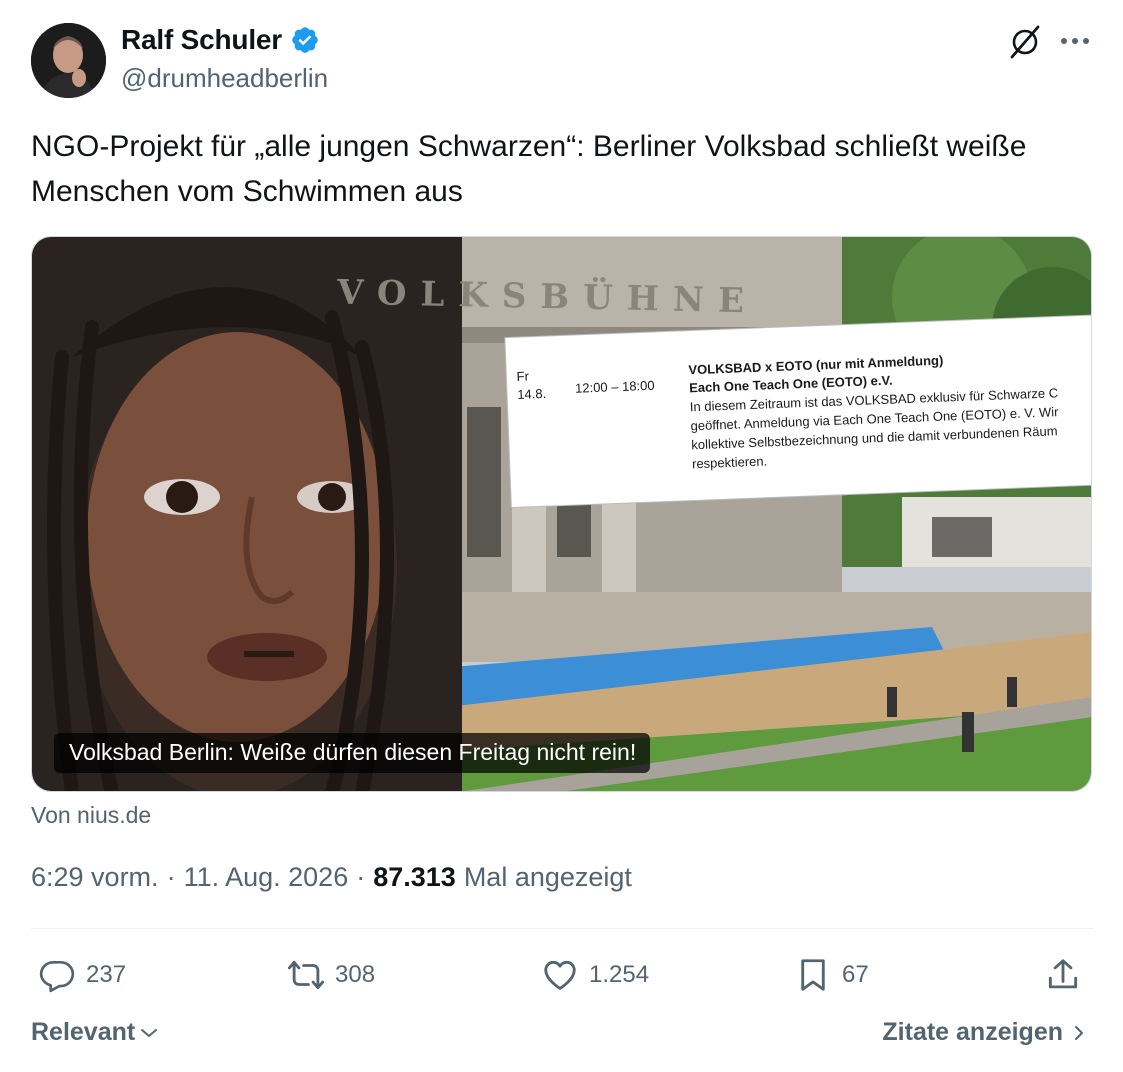 This screenshot has width=1123, height=1072. Describe the element at coordinates (1075, 41) in the screenshot. I see `more-dots-icon` at that location.